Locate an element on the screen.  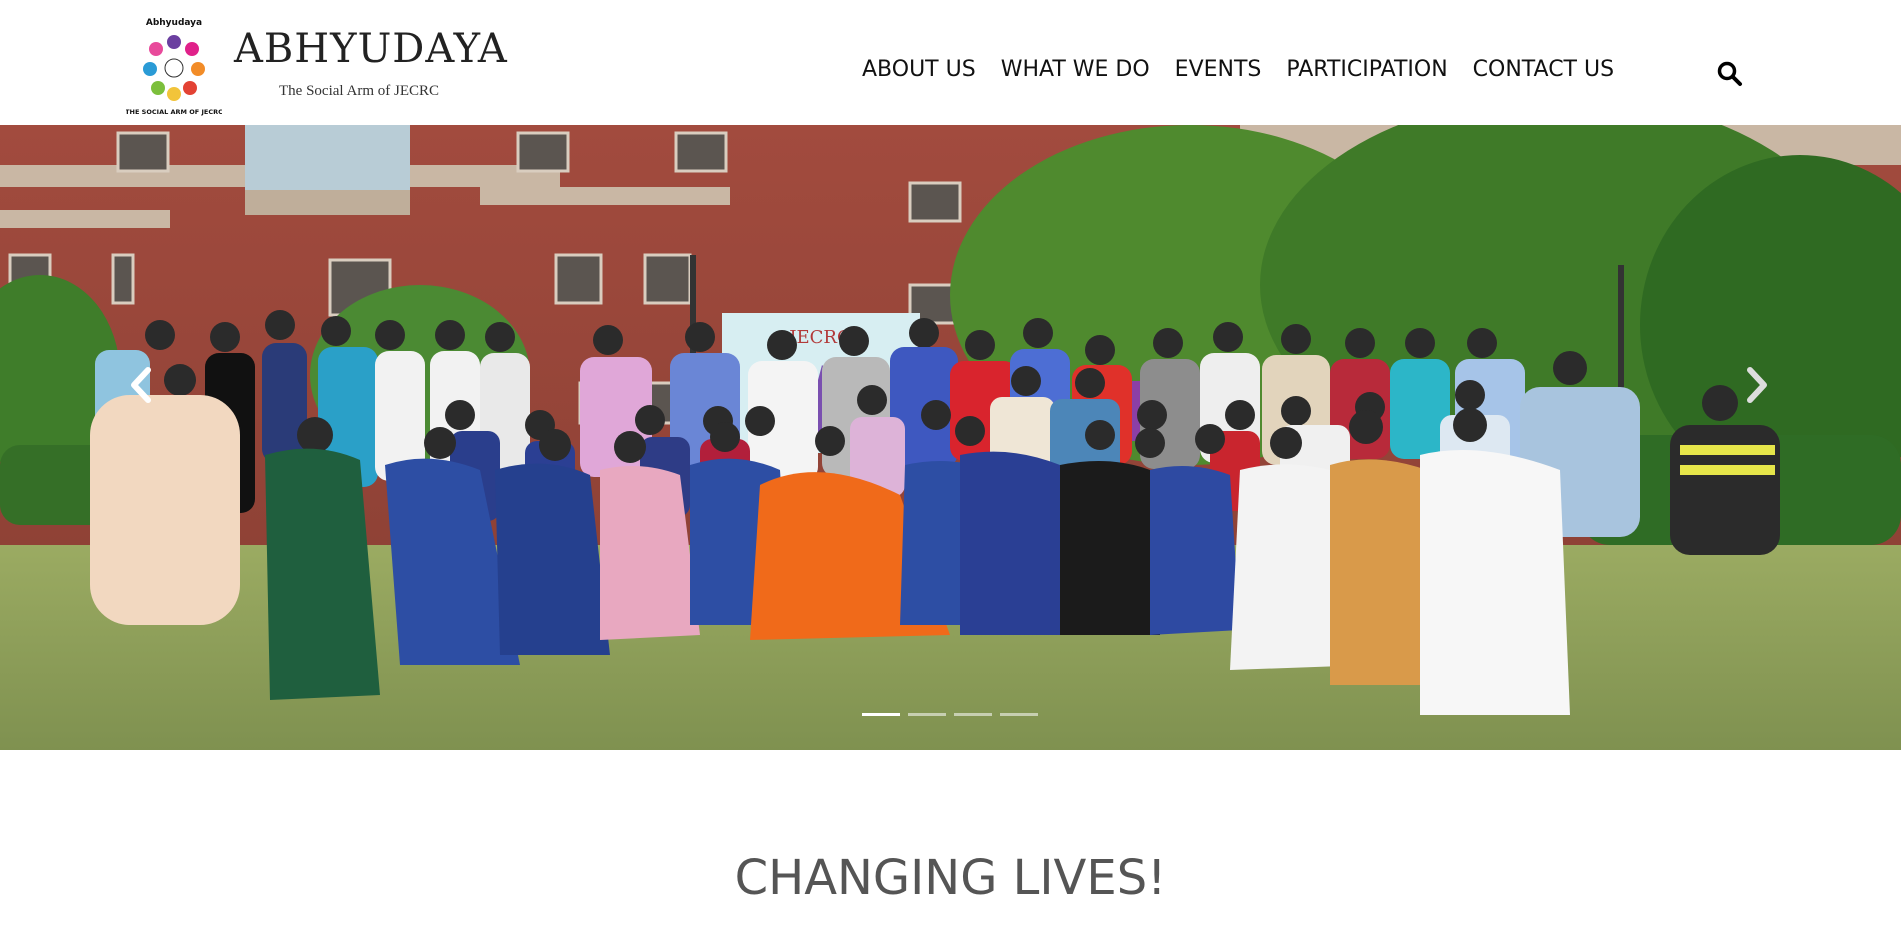
nav-about-us: ABOUT US is located at coordinates (919, 71).